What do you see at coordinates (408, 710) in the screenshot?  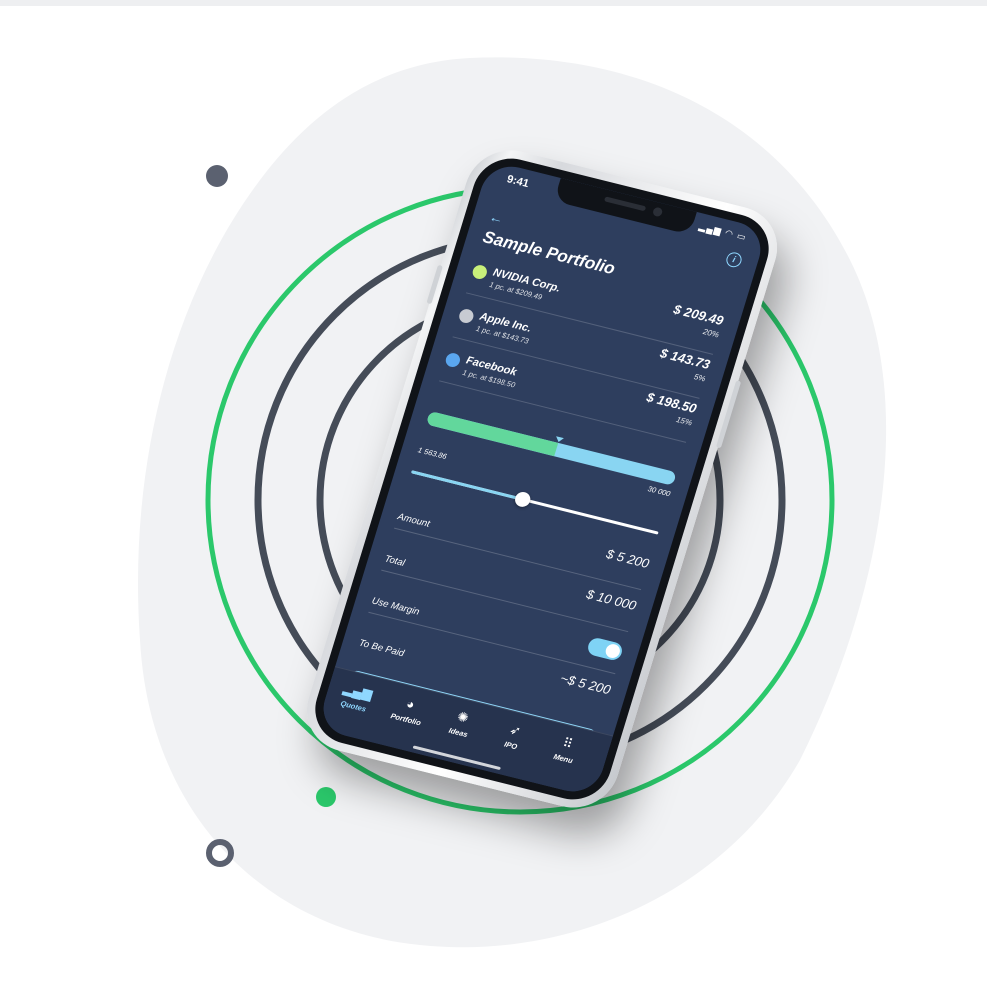 I see `tab-portfolio: ◕ Portfolio` at bounding box center [408, 710].